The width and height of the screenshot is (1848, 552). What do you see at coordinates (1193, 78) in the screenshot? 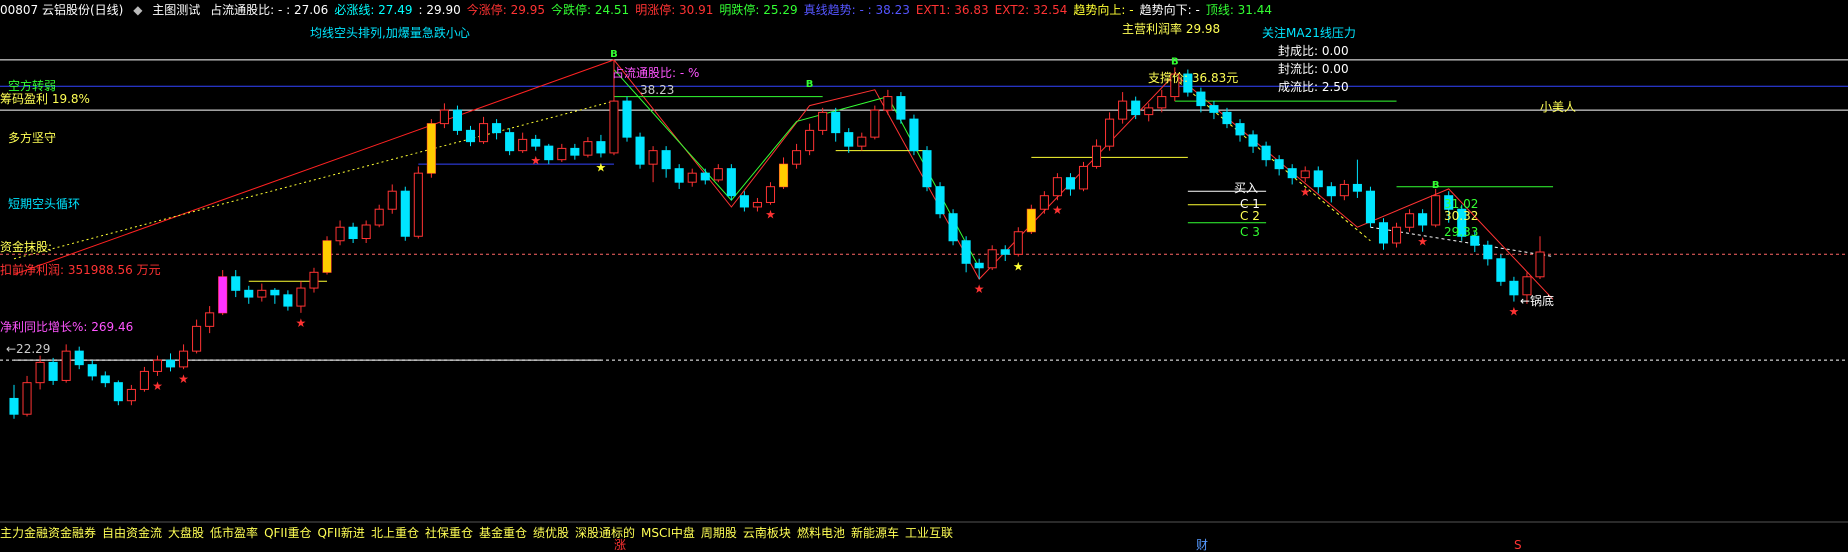
I see `support-price: 支撑价: 36.83元` at bounding box center [1193, 78].